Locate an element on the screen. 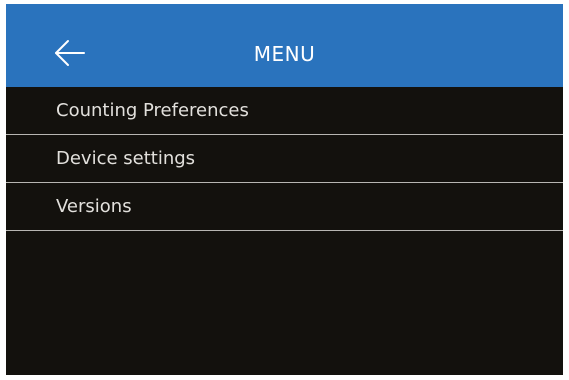 This screenshot has height=380, width=569. menu-item-label: Device settings is located at coordinates (126, 158).